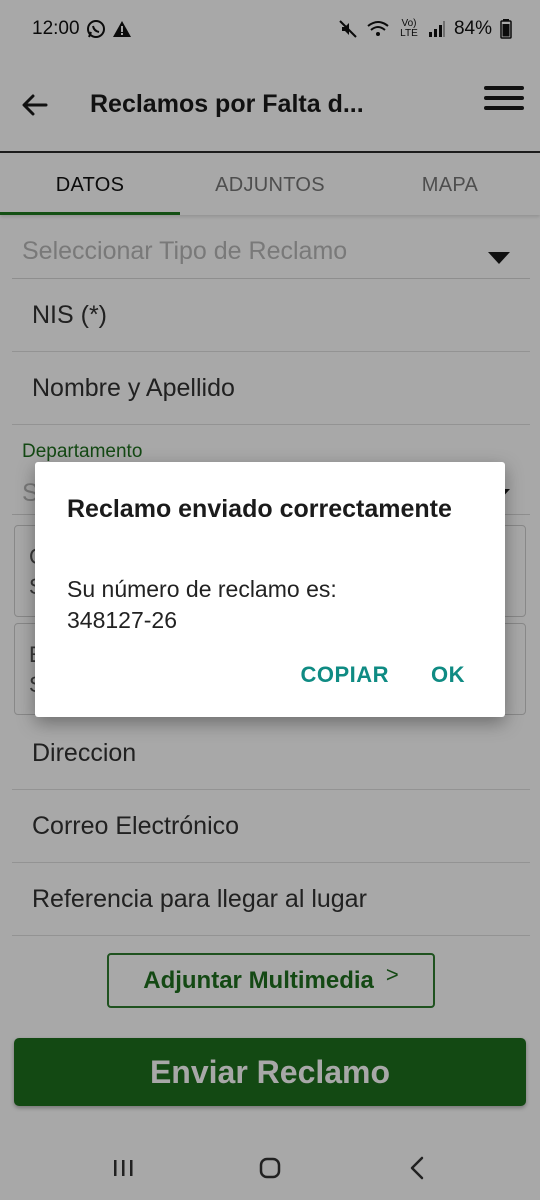 This screenshot has width=540, height=1200. Describe the element at coordinates (448, 675) in the screenshot. I see `ok-button: OK` at that location.